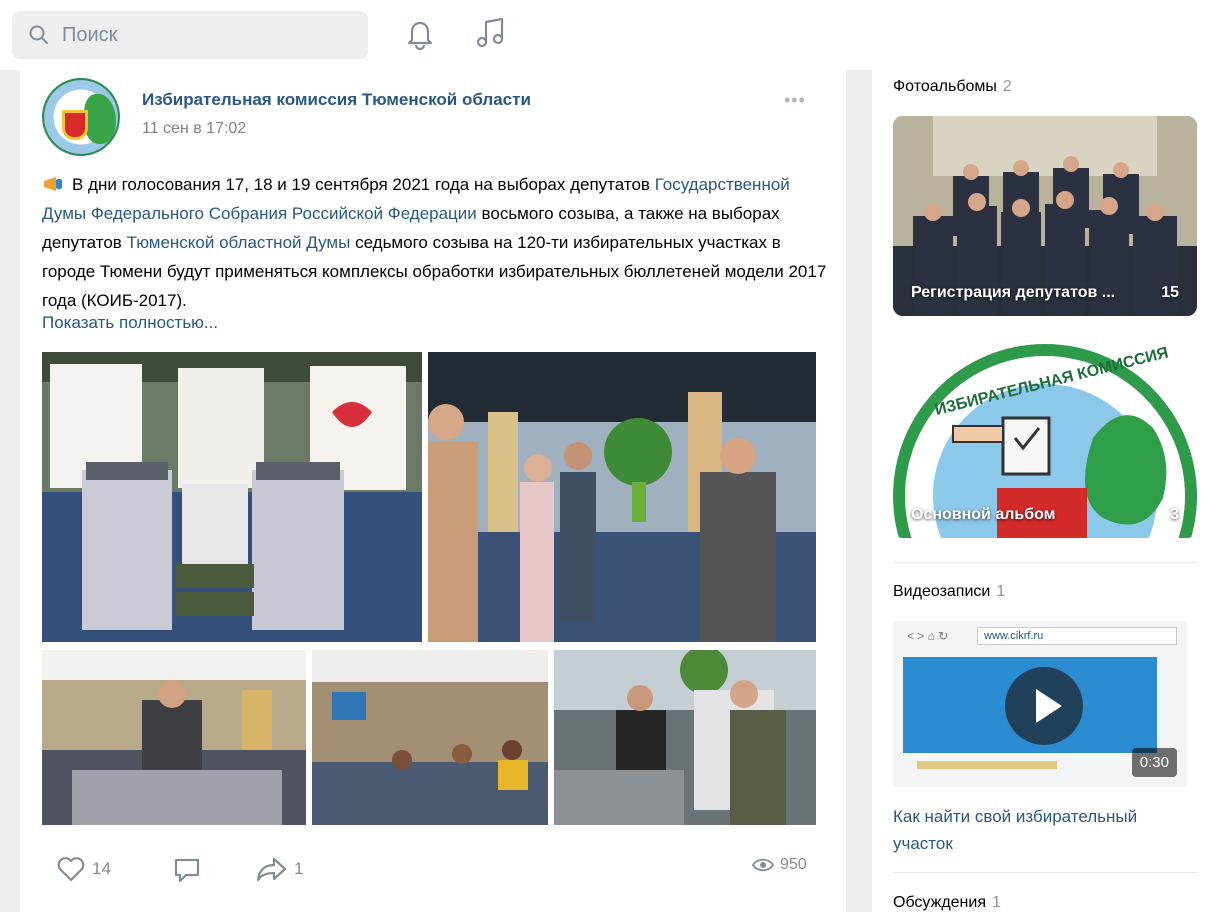 This screenshot has height=912, width=1221. I want to click on avatar, so click(81, 117).